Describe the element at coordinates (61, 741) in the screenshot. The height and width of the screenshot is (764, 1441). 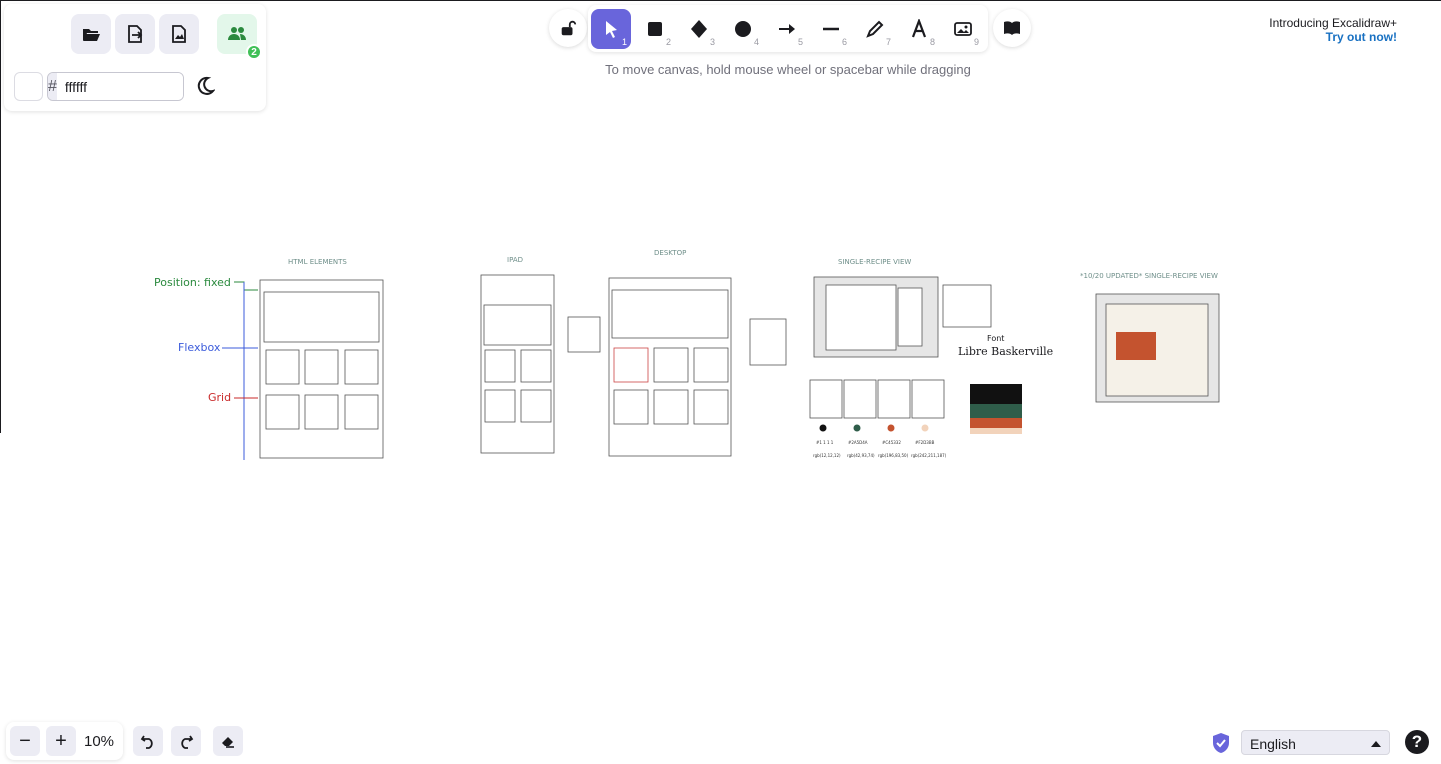
I see `zoom-in-button: +` at that location.